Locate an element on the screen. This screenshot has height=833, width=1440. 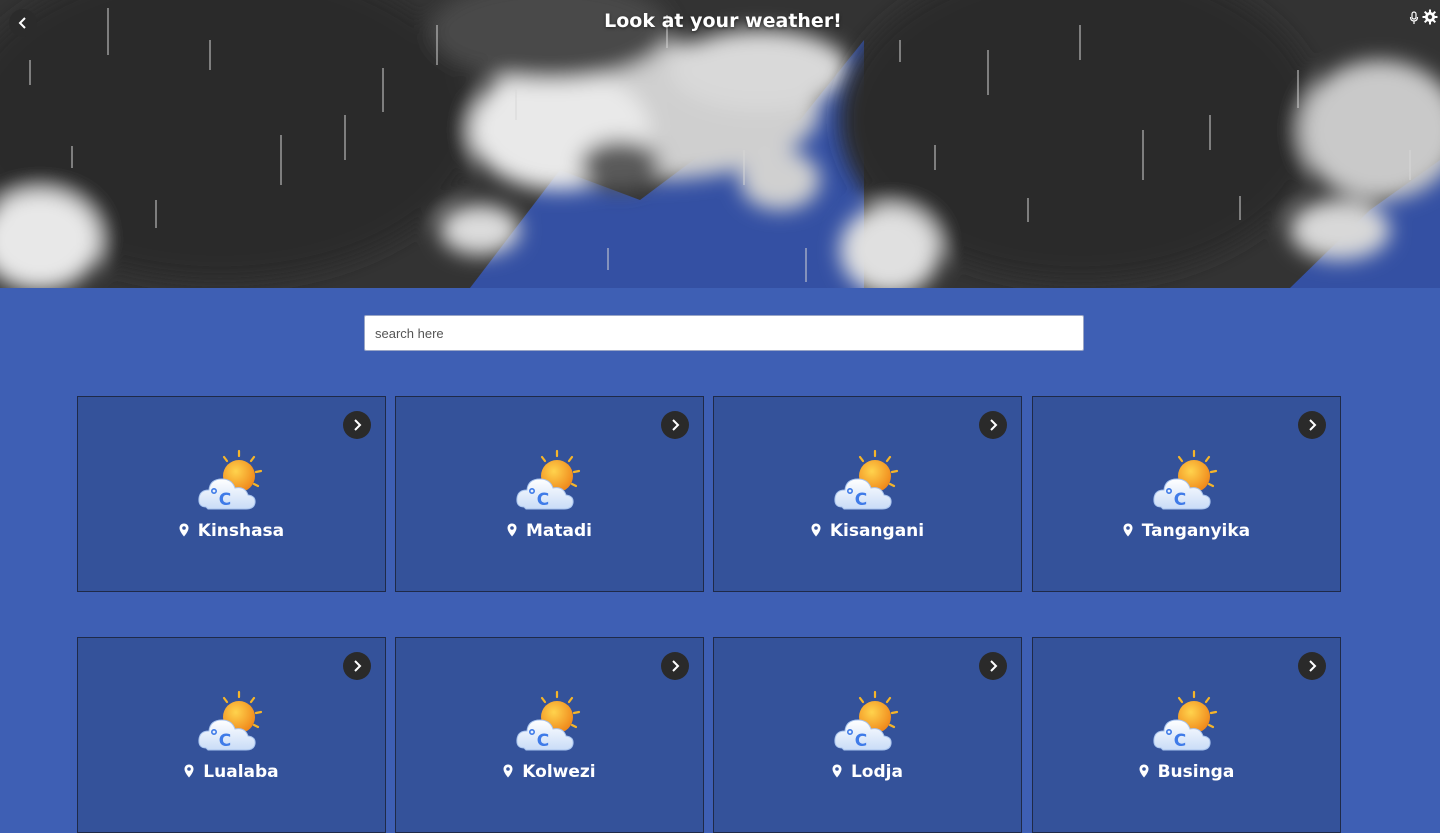
city-label: Lualaba is located at coordinates (231, 772).